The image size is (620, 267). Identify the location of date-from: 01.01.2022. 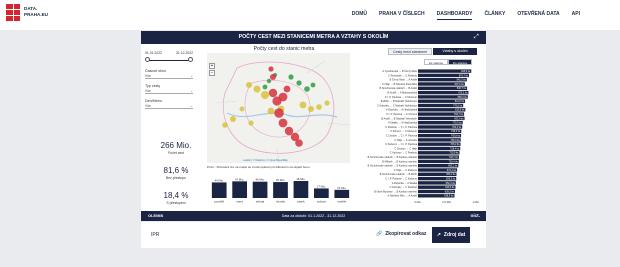
(153, 53).